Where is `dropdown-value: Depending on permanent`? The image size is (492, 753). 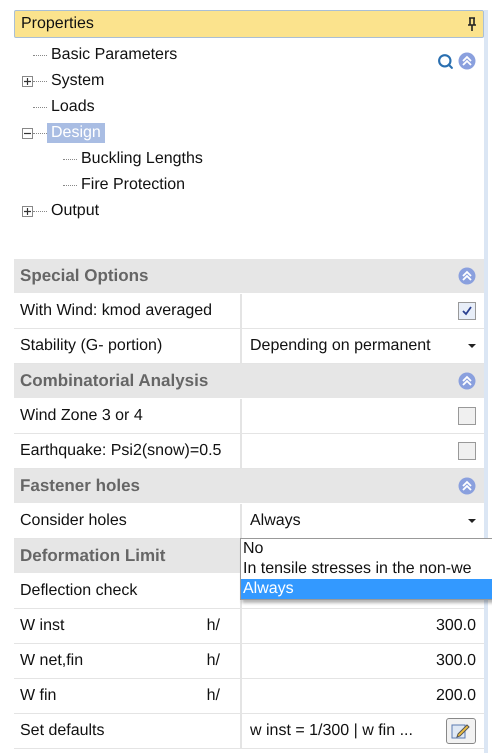
dropdown-value: Depending on permanent is located at coordinates (340, 346).